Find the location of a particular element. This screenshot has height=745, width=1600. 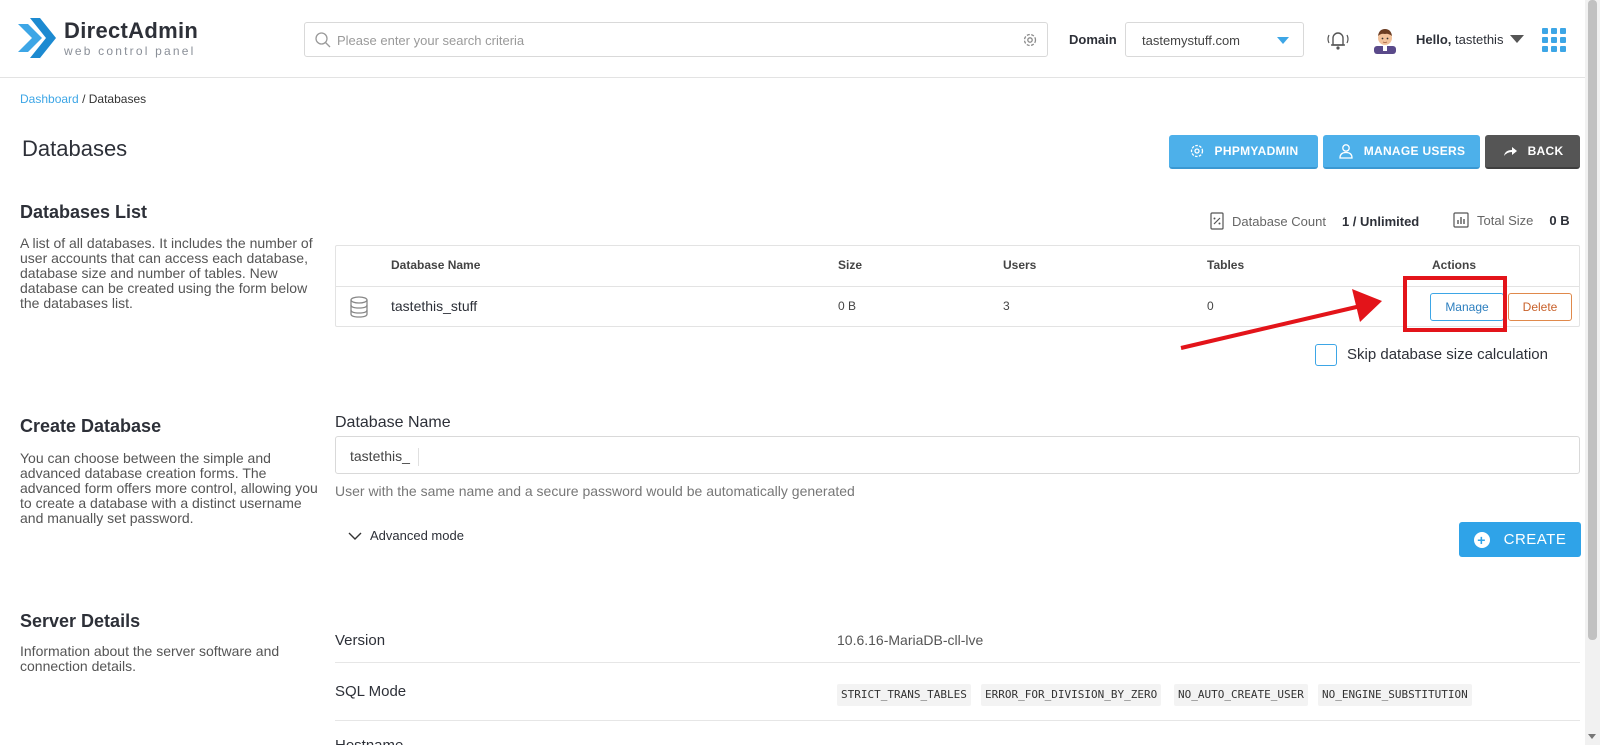

column-header-actions: Actions is located at coordinates (1454, 265).